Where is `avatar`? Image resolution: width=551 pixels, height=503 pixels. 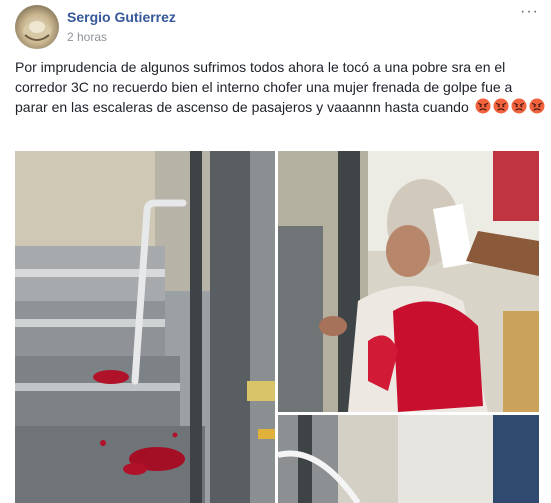 avatar is located at coordinates (37, 27).